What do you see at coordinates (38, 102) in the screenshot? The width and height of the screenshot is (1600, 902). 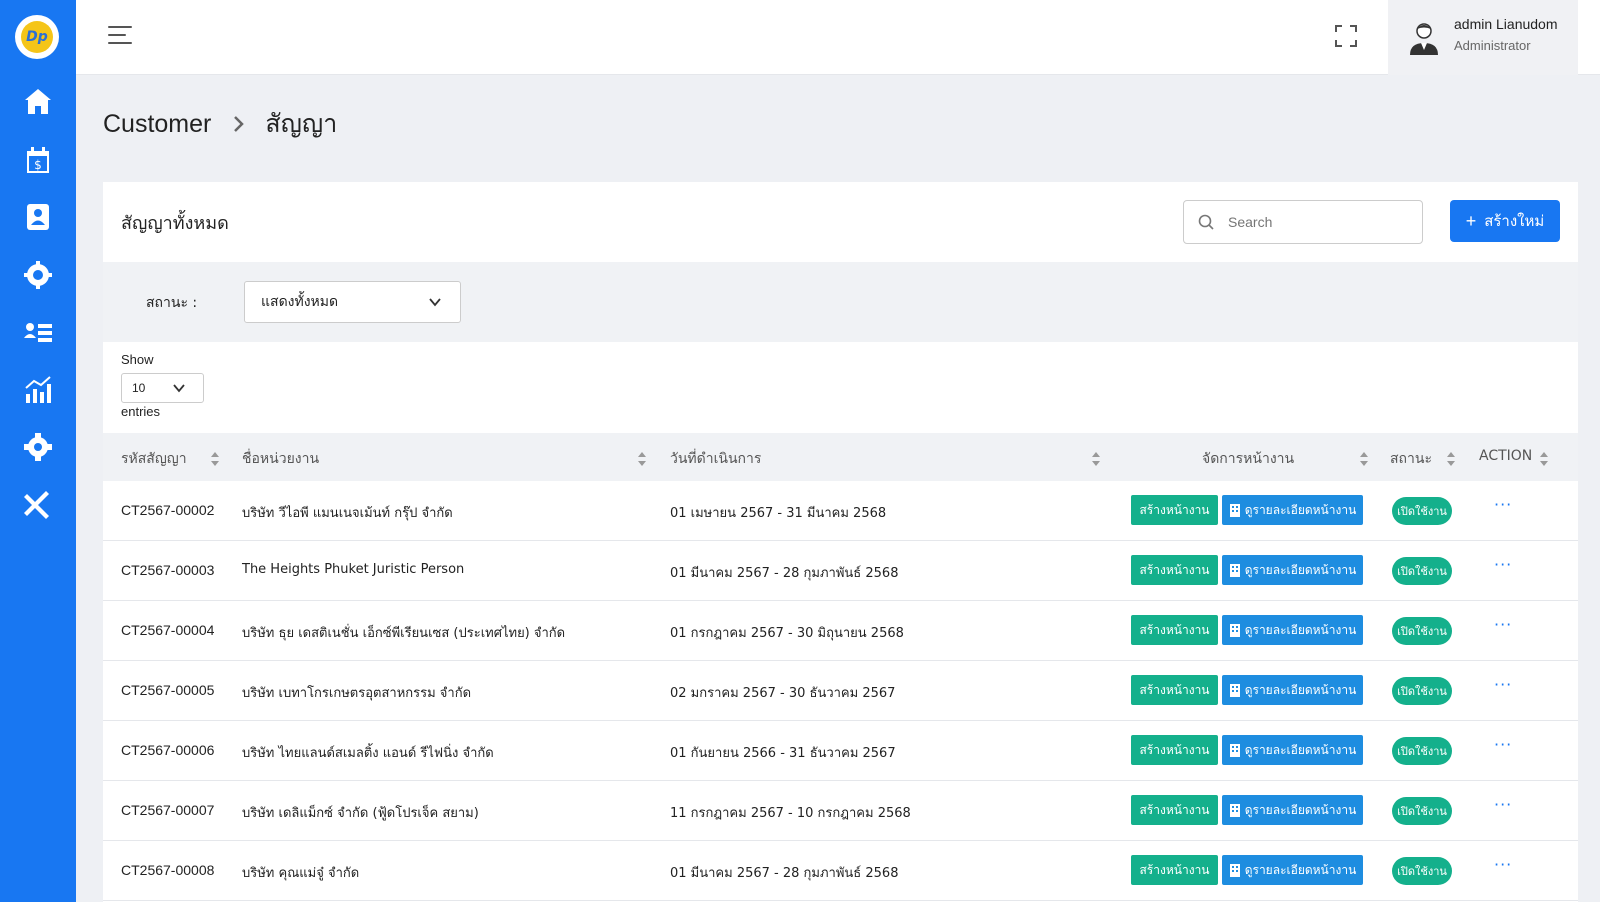 I see `home-icon` at bounding box center [38, 102].